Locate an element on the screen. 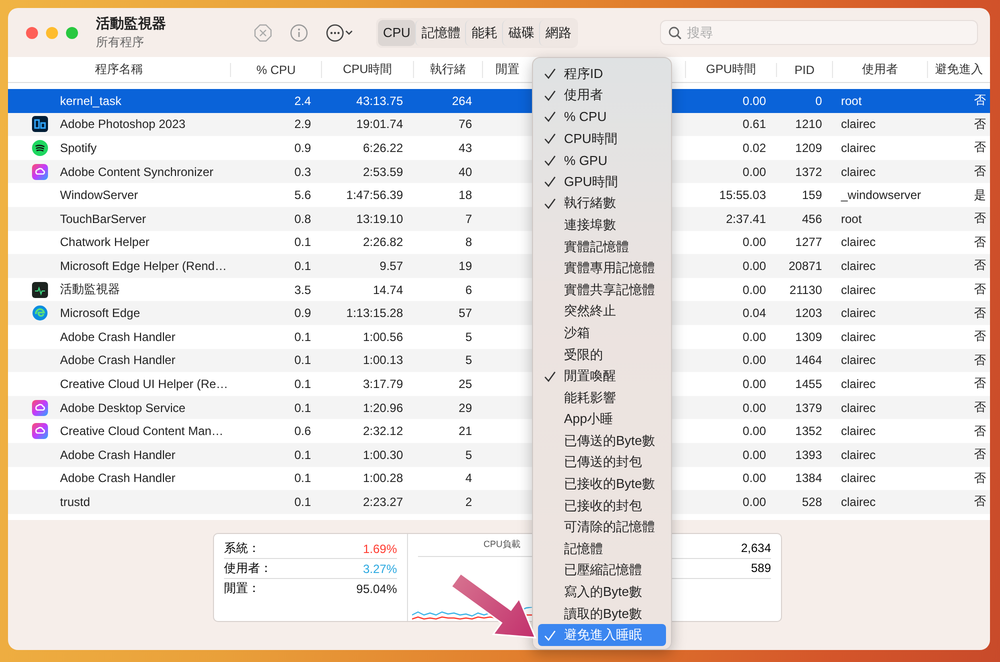 The width and height of the screenshot is (1000, 662). menu-item: 沙箱 is located at coordinates (602, 333).